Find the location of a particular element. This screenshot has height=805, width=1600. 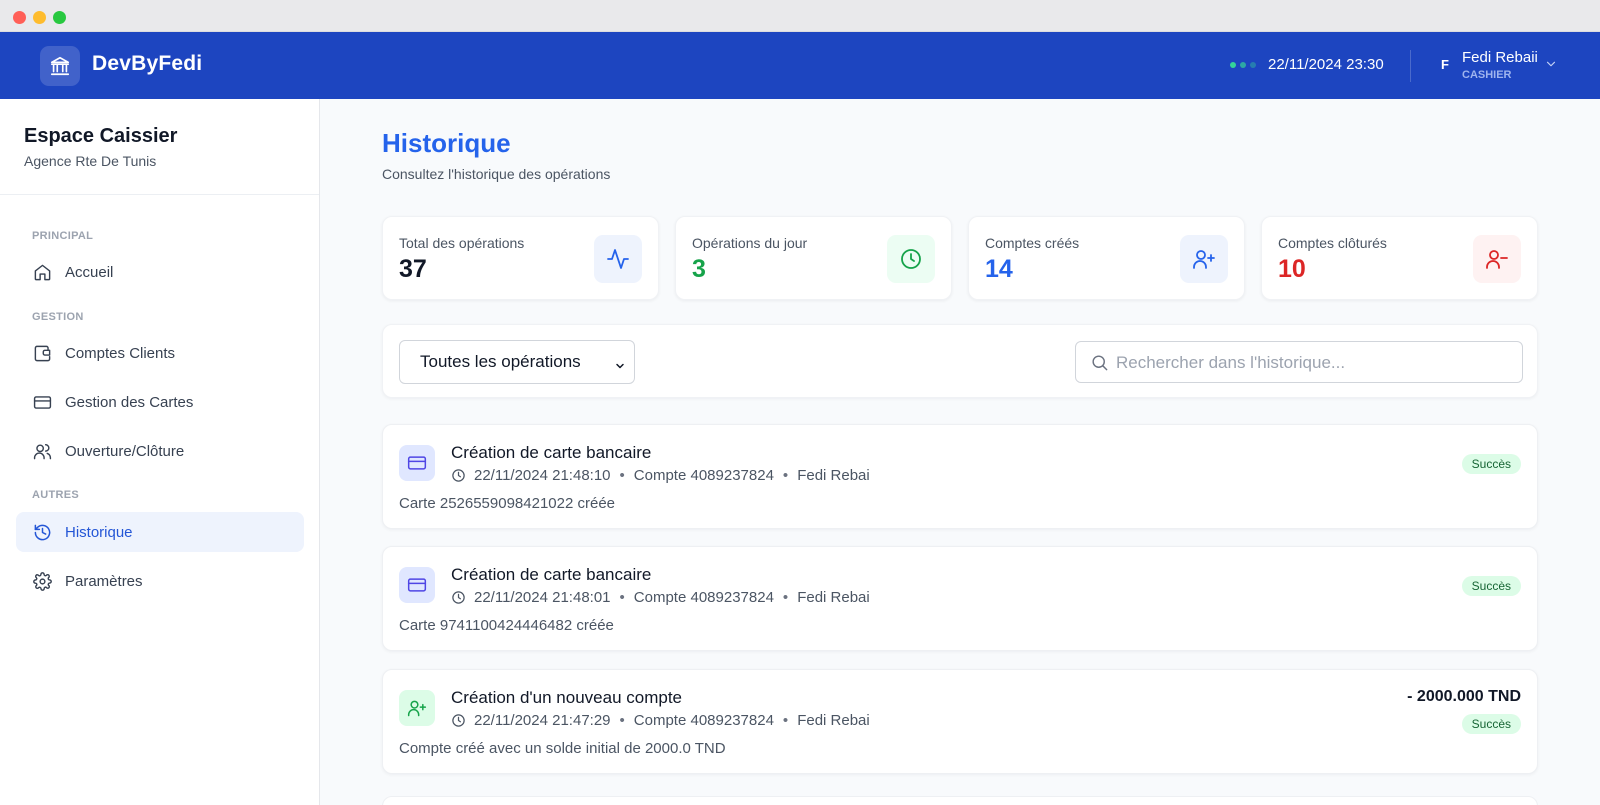

header-divider is located at coordinates (1410, 66).